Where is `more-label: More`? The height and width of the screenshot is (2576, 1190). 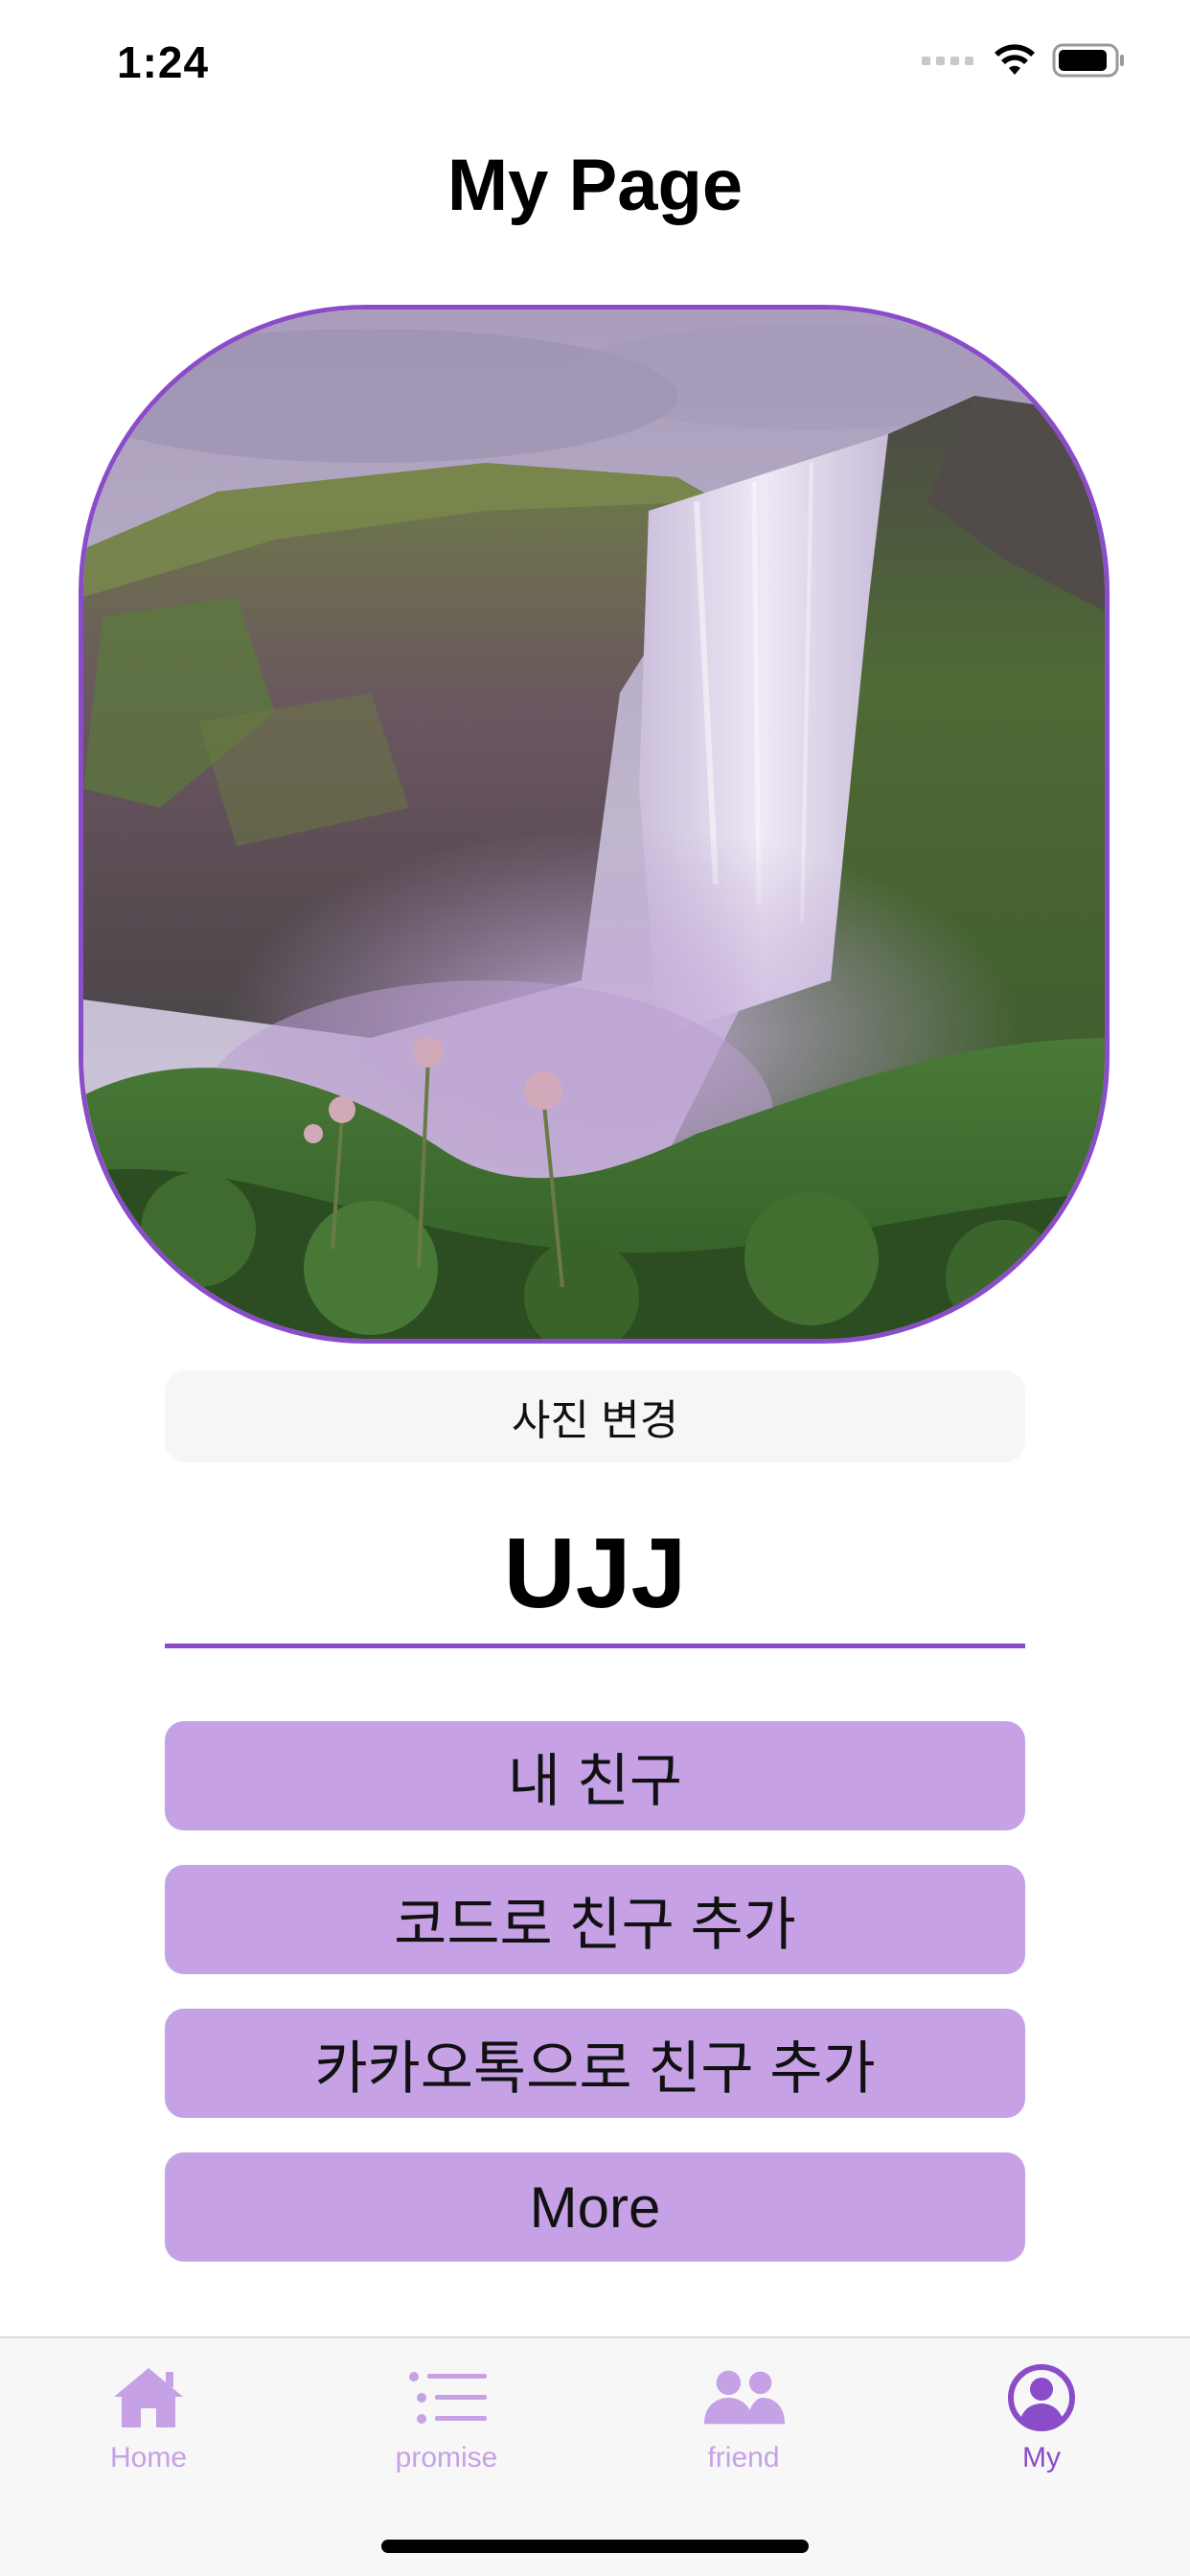 more-label: More is located at coordinates (595, 2207).